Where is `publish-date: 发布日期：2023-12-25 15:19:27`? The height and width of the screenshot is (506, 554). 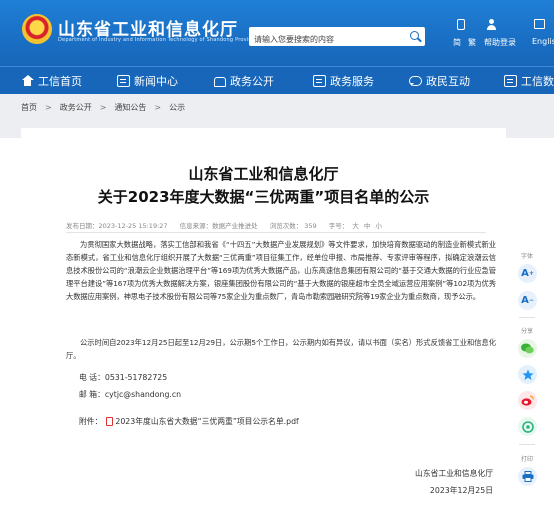
publish-date: 发布日期：2023-12-25 15:19:27 is located at coordinates (117, 226).